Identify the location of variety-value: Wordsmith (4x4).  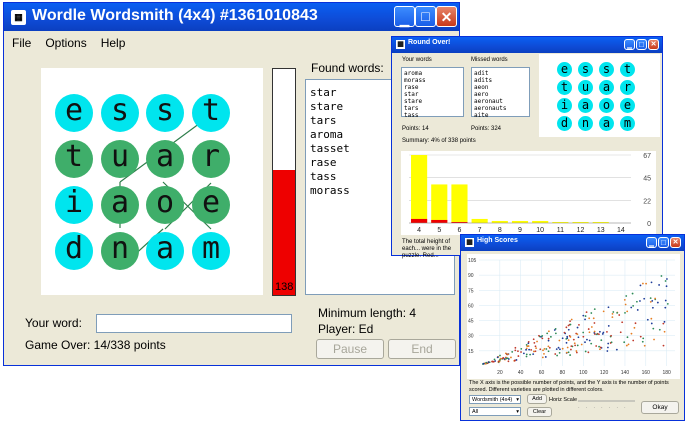
(492, 400).